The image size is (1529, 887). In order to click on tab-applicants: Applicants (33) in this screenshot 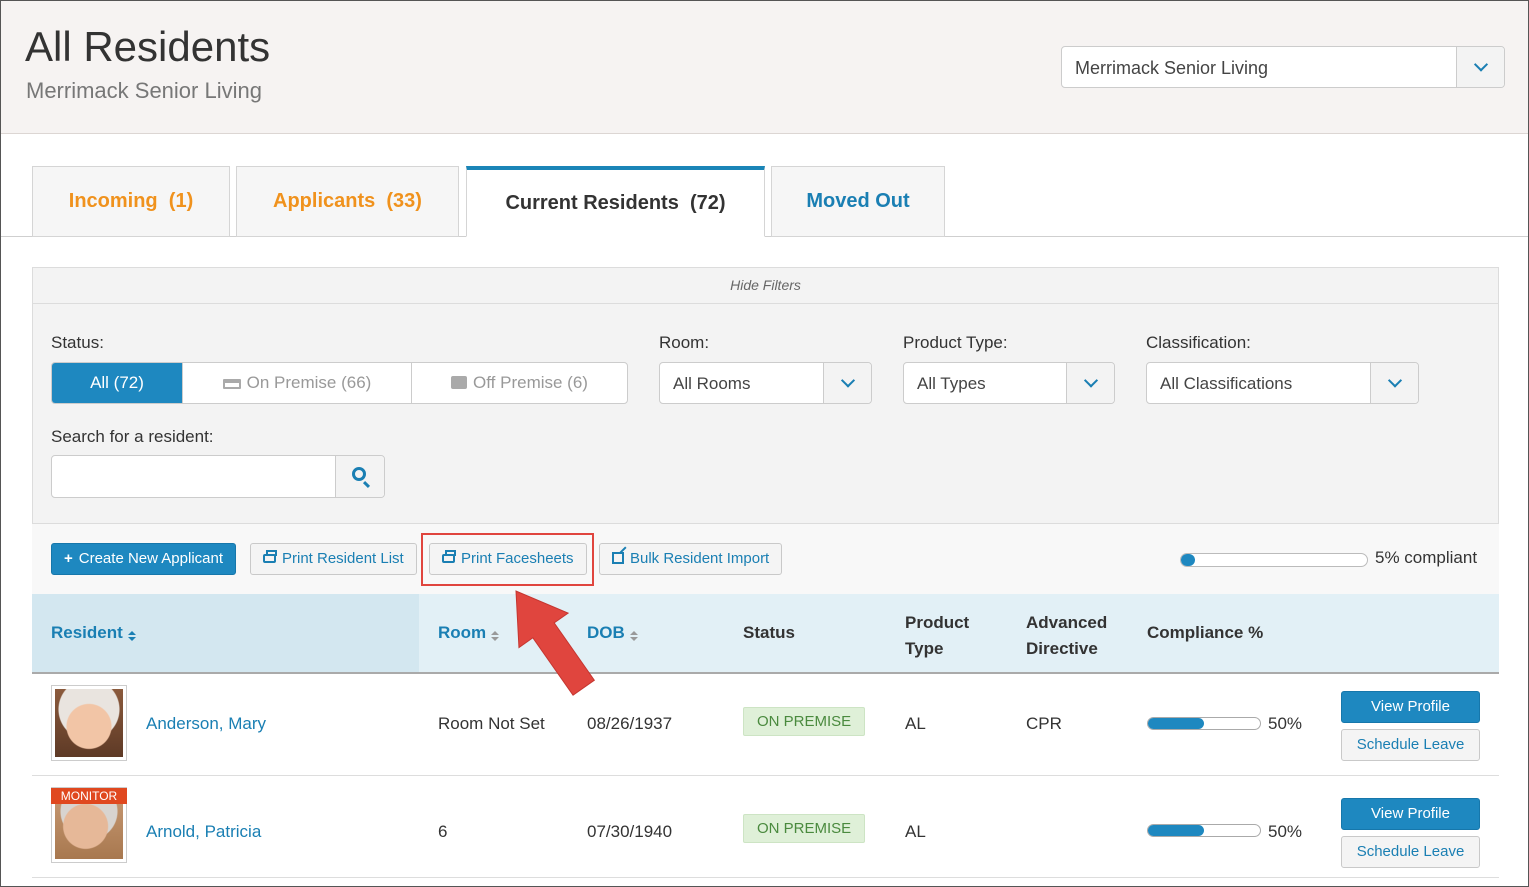, I will do `click(347, 201)`.